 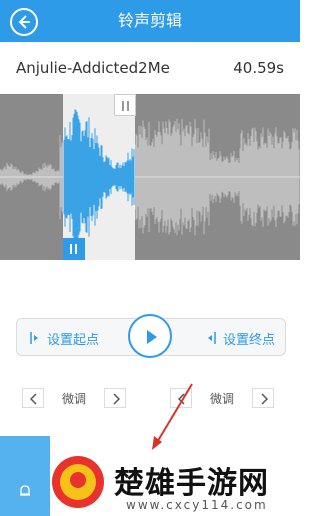 What do you see at coordinates (191, 483) in the screenshot?
I see `brand-name: 楚雄手游网` at bounding box center [191, 483].